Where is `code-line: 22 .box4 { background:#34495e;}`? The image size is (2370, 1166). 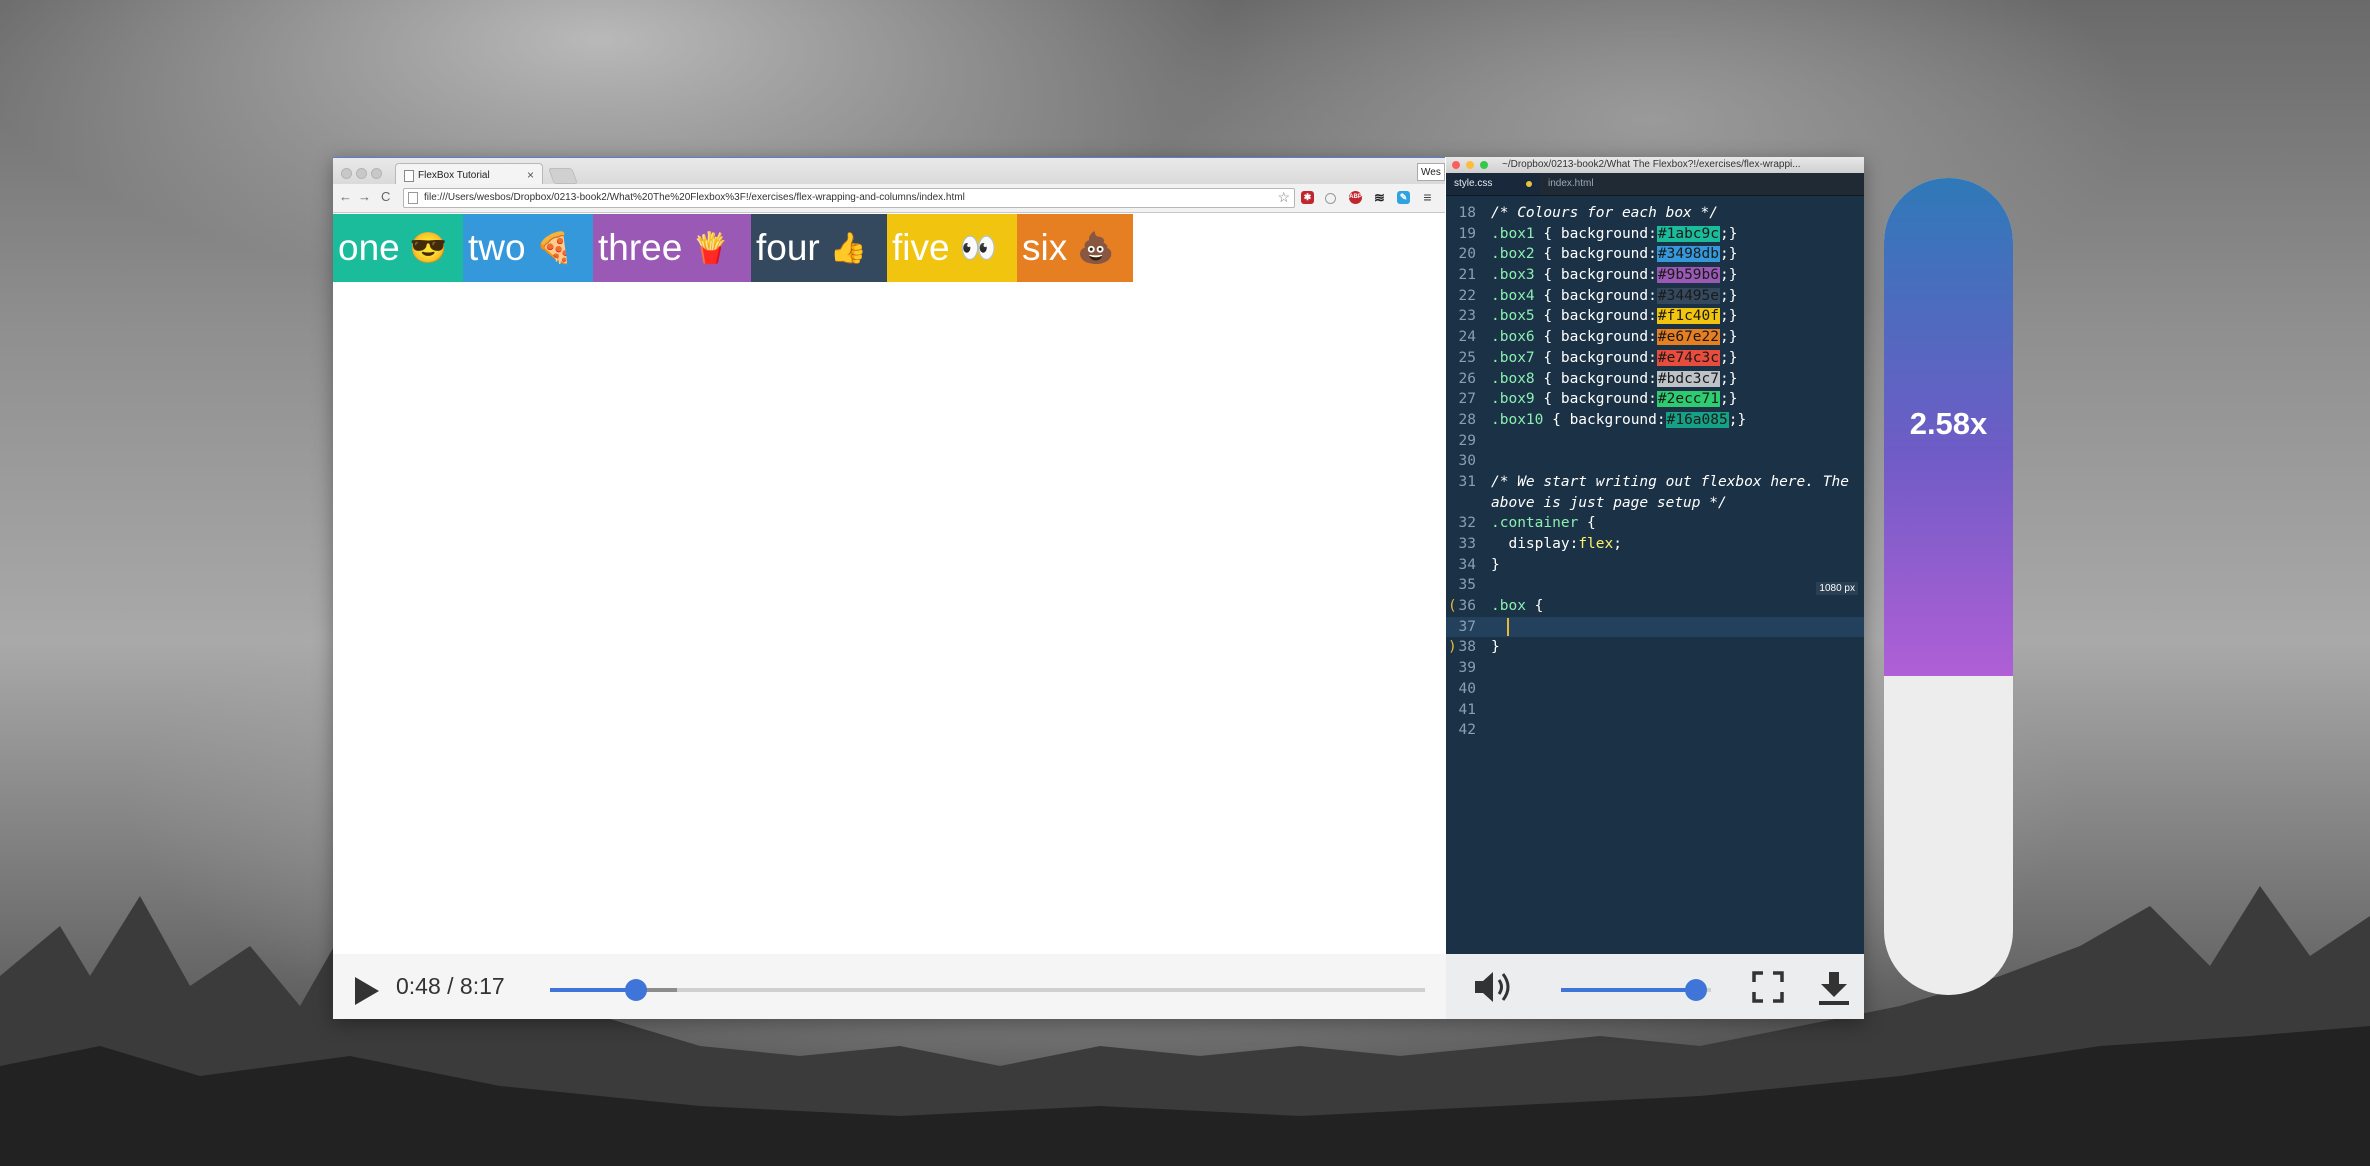
code-line: 22 .box4 { background:#34495e;} is located at coordinates (1655, 296).